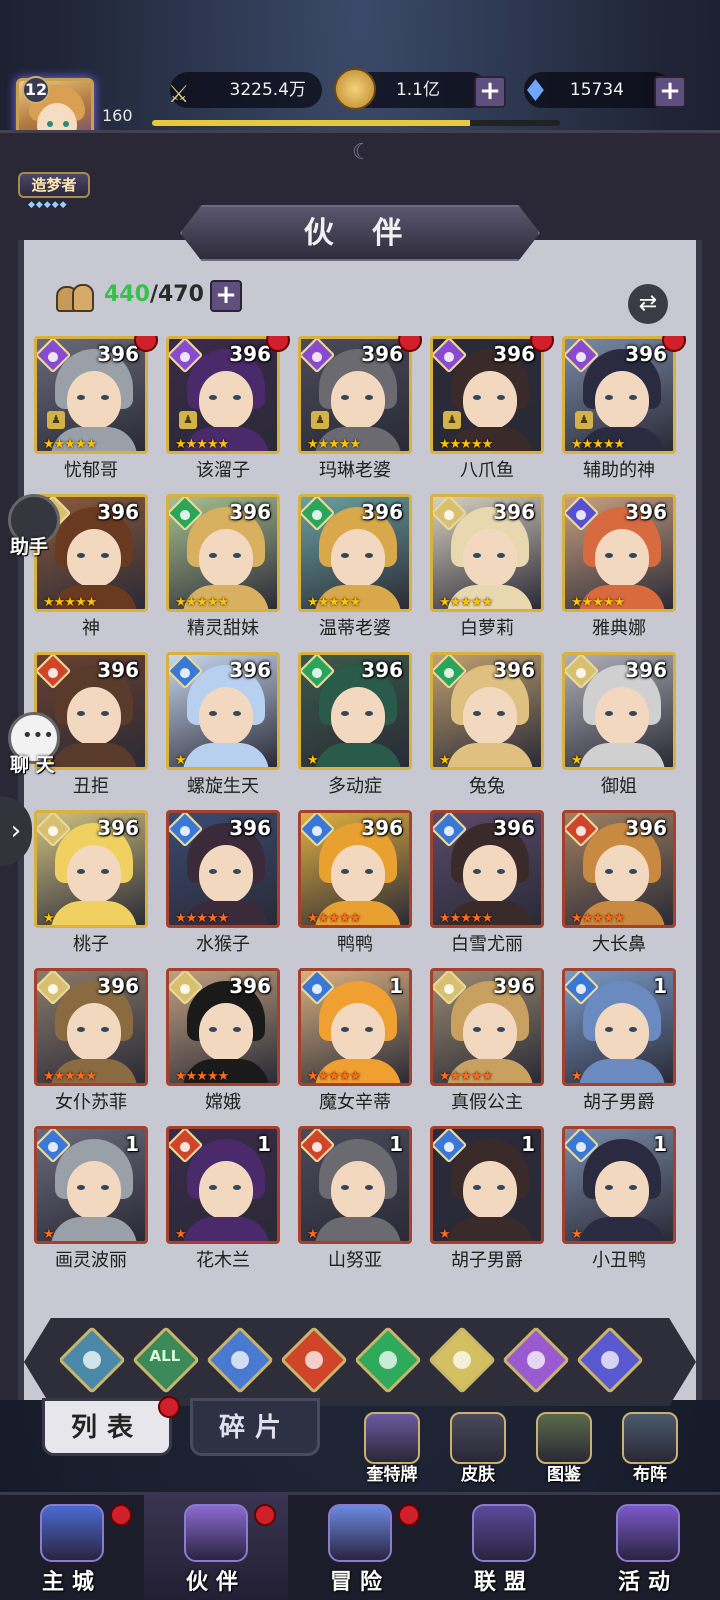  Describe the element at coordinates (223, 786) in the screenshot. I see `companion-name: 螺旋生天` at that location.